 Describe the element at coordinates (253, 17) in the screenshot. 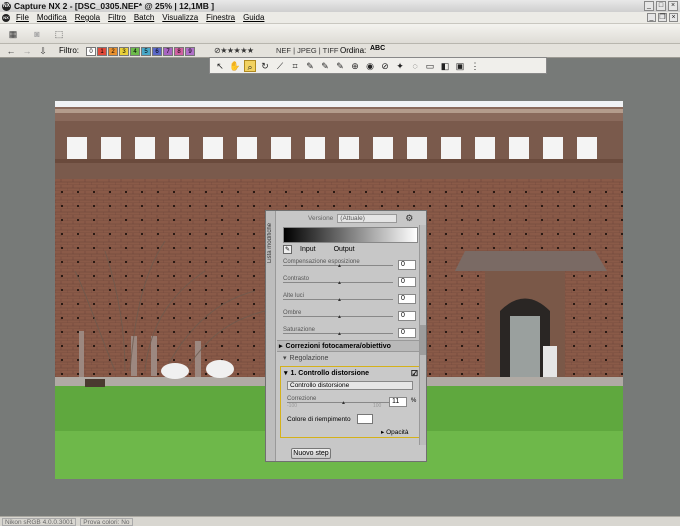

I see `menu-guida: Guida` at that location.